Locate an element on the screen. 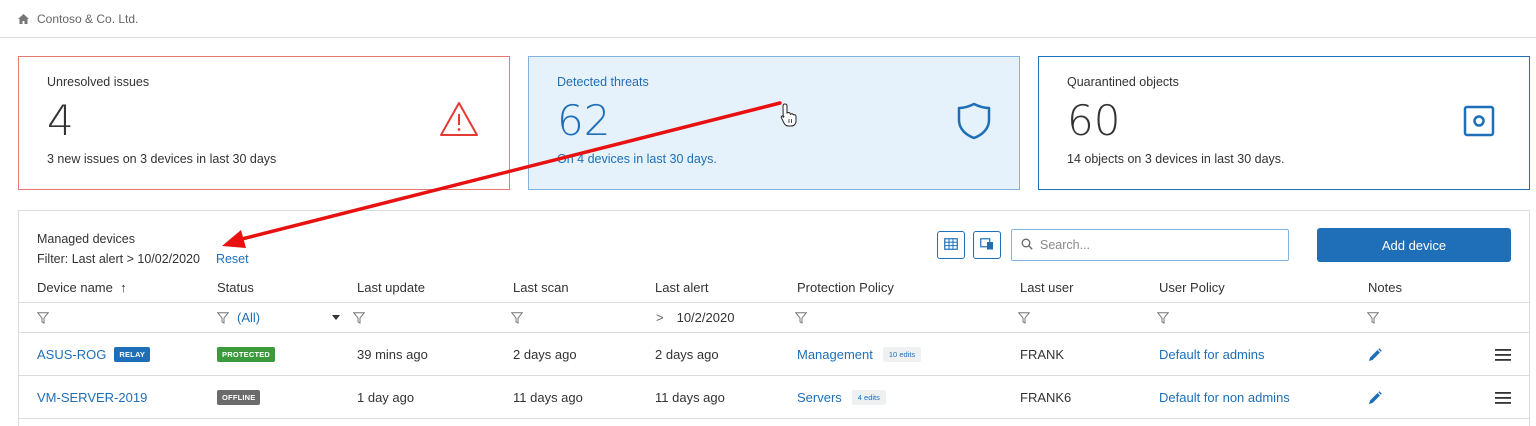 The image size is (1536, 426). last-scan-cell: 11 days ago is located at coordinates (548, 397).